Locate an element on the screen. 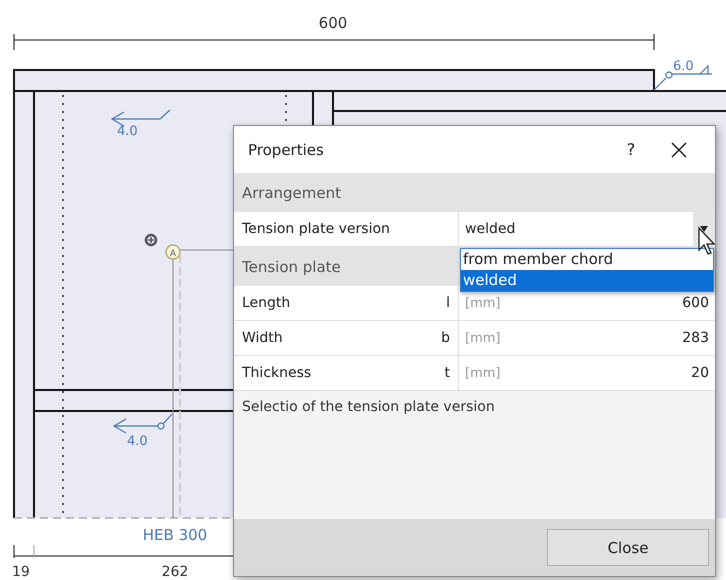 Image resolution: width=726 pixels, height=580 pixels. plus-icon is located at coordinates (151, 240).